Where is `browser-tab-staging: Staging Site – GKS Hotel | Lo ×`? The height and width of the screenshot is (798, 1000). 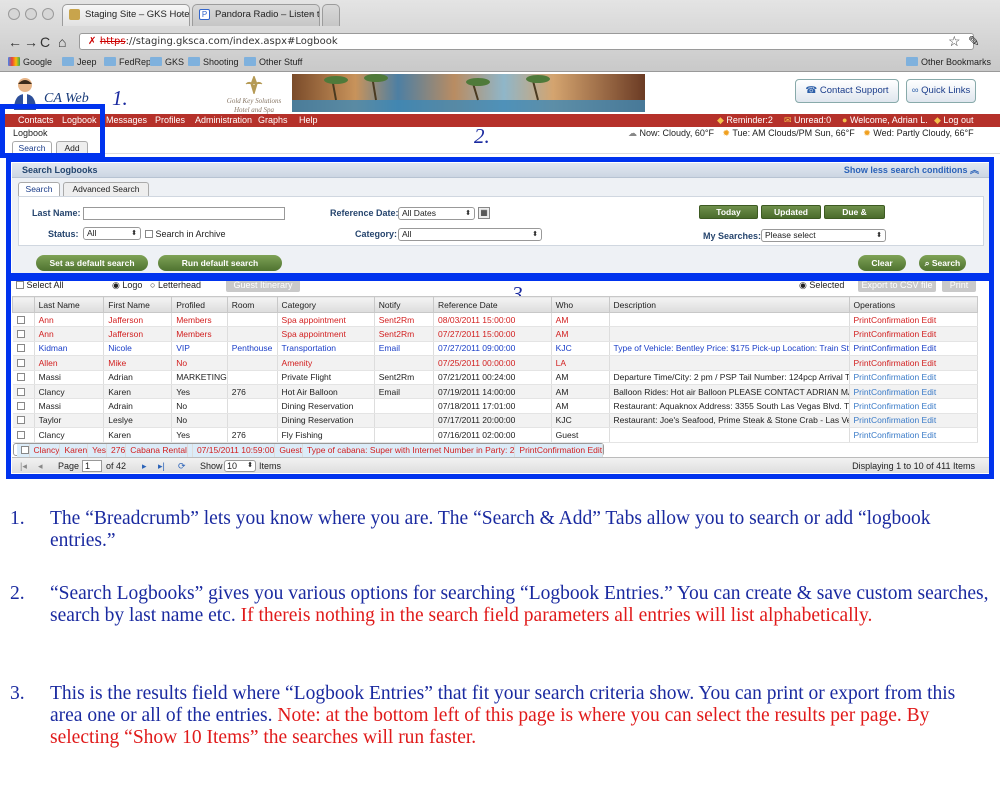
browser-tab-staging: Staging Site – GKS Hotel | Lo × is located at coordinates (126, 15).